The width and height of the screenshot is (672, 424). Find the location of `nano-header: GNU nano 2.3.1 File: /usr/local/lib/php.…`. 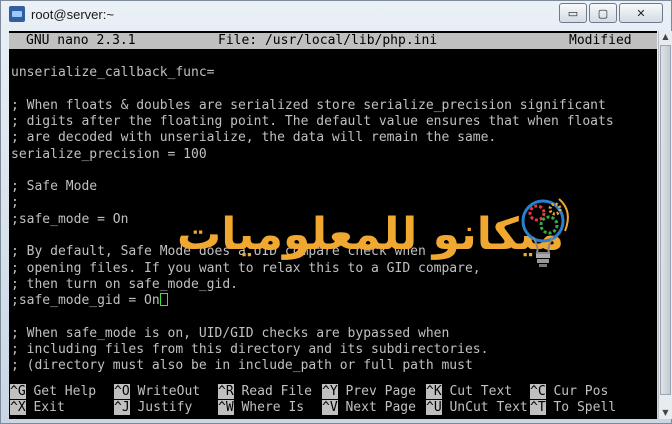

nano-header: GNU nano 2.3.1 File: /usr/local/lib/php.… is located at coordinates (333, 41).